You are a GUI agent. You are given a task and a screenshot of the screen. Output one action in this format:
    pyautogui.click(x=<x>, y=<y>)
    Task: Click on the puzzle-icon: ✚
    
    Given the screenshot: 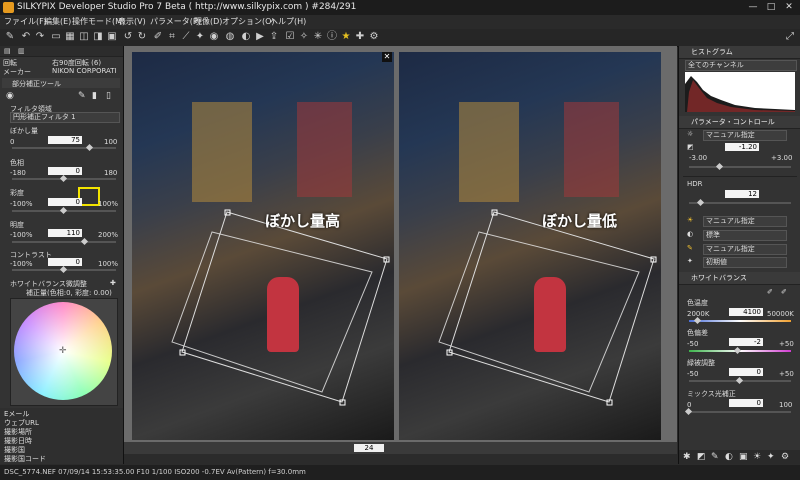 What is the action you would take?
    pyautogui.click(x=360, y=37)
    